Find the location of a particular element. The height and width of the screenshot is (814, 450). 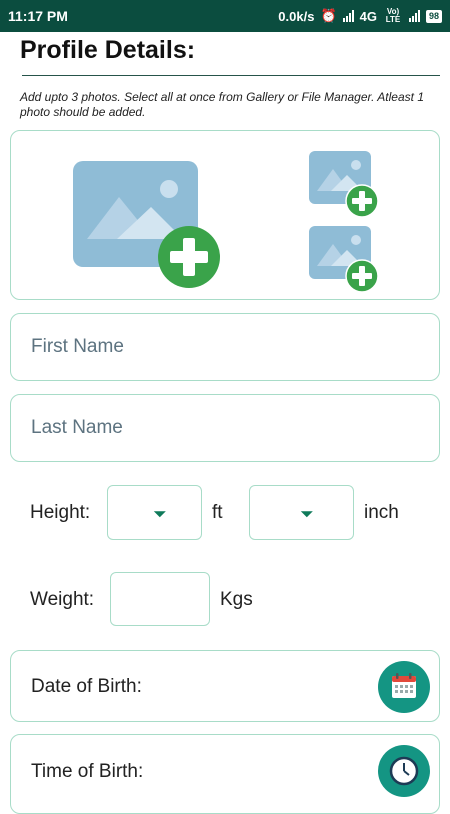

status-indicators: 0.0k/s ⏰ 4G Vo) LTE 98 is located at coordinates (360, 16).